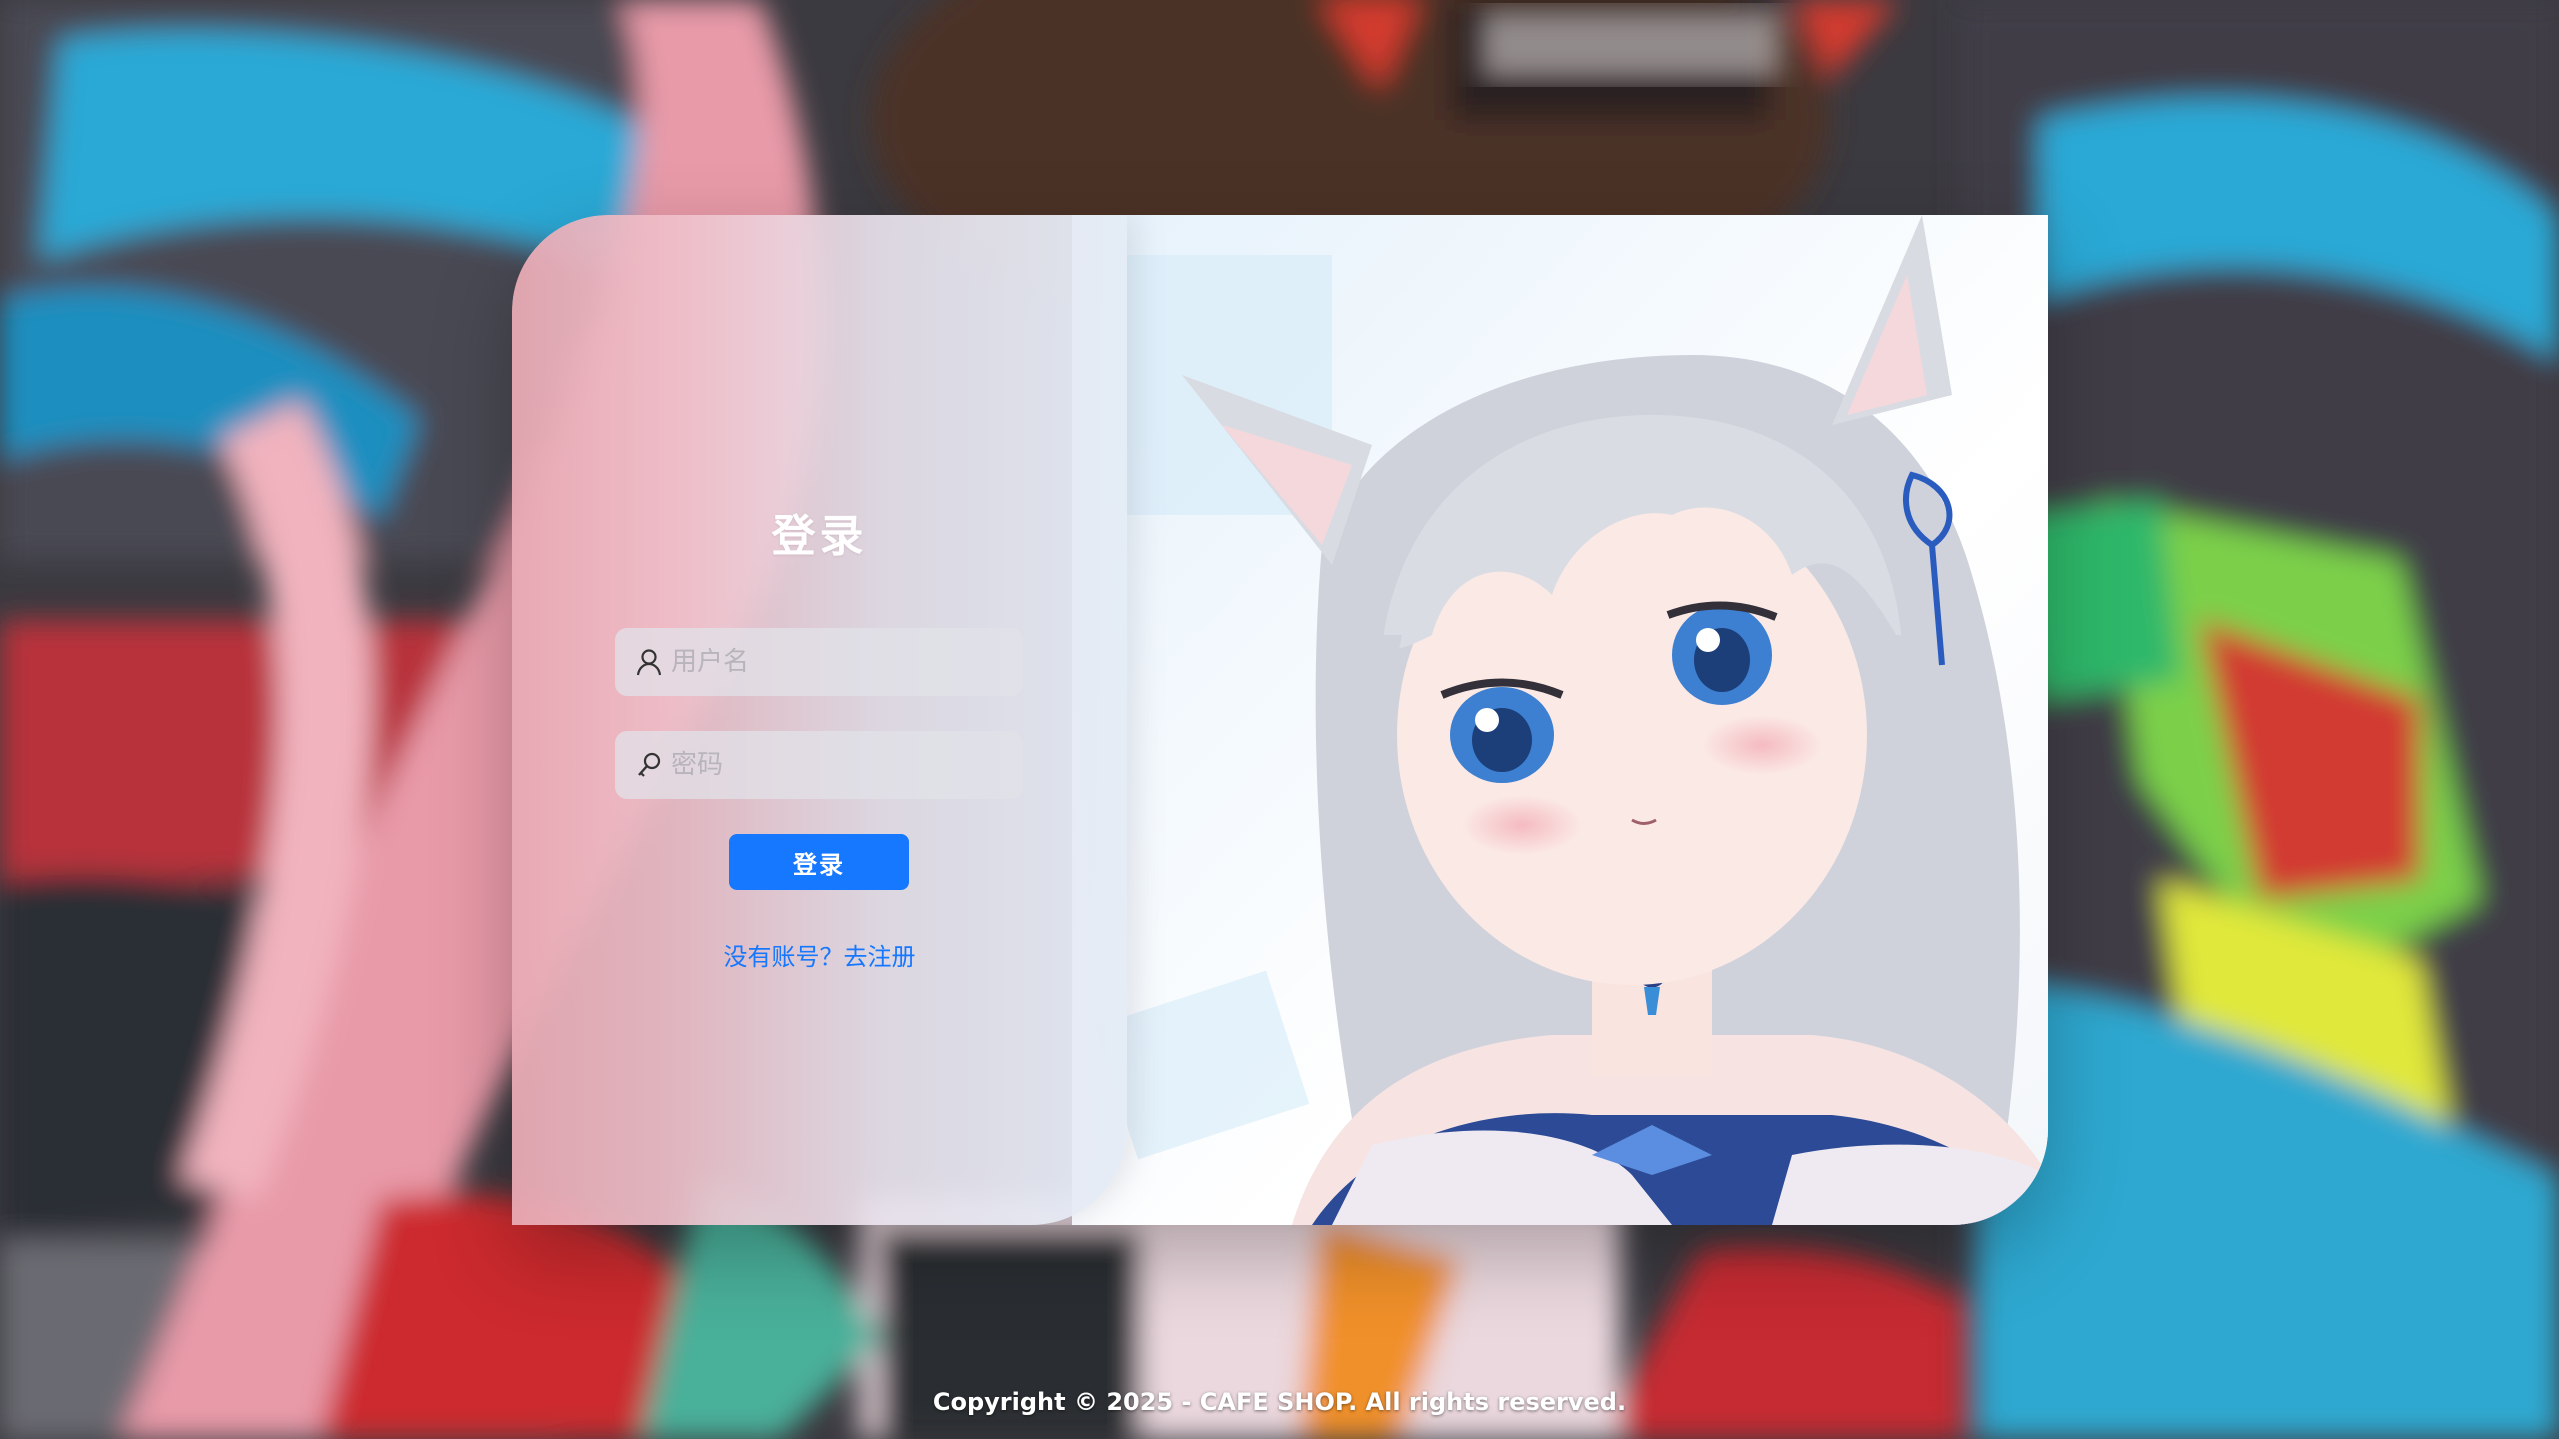 The image size is (2559, 1439). I want to click on username-input, so click(841, 662).